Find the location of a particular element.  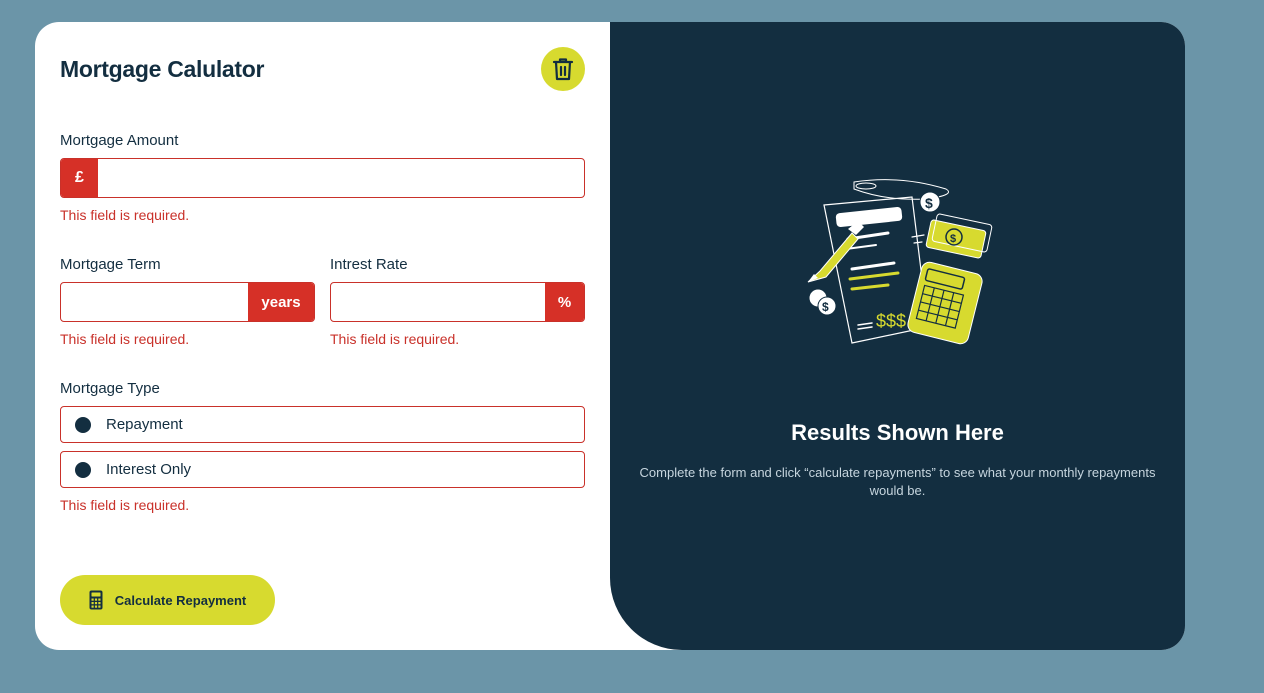

term-suffix: years is located at coordinates (281, 302).